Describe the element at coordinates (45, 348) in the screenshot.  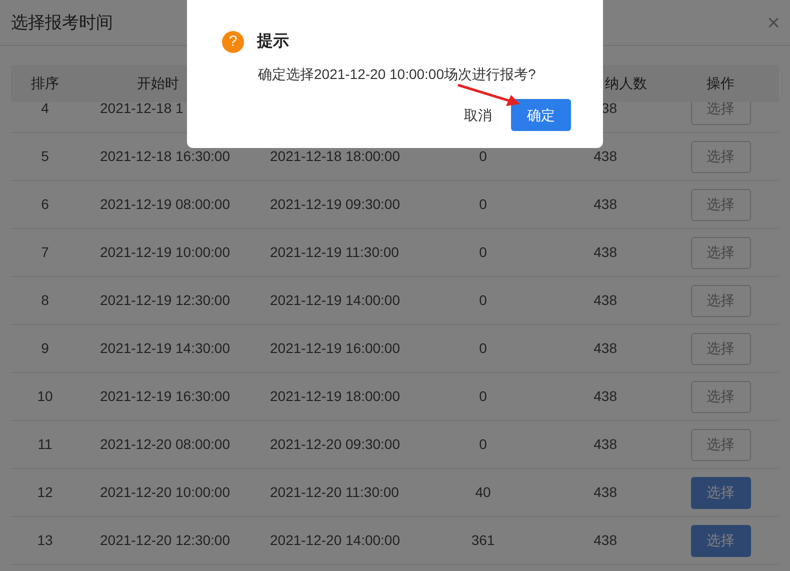
I see `table-cell-text: 9` at that location.